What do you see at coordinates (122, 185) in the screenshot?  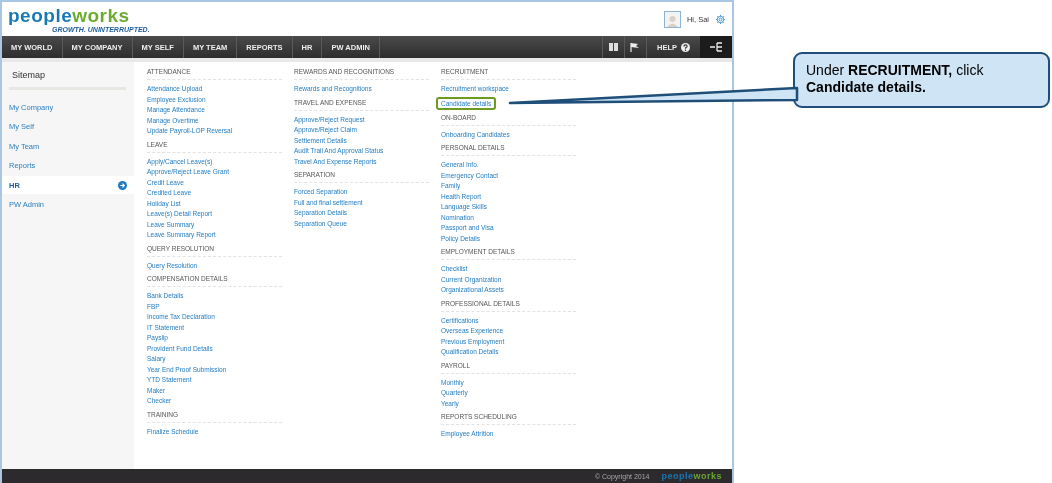 I see `arrow-right-icon` at bounding box center [122, 185].